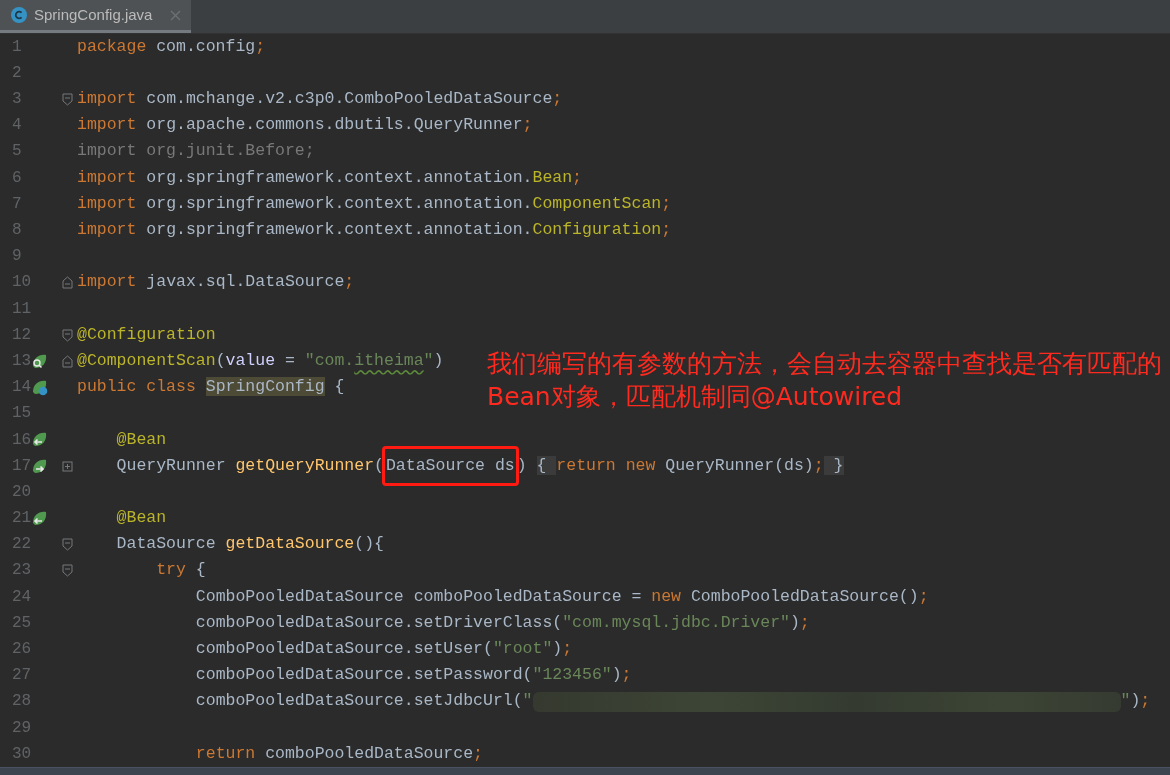 The height and width of the screenshot is (775, 1170). What do you see at coordinates (305, 125) in the screenshot?
I see `code-line: import org.apache.commons.dbutils.QueryRunner;` at bounding box center [305, 125].